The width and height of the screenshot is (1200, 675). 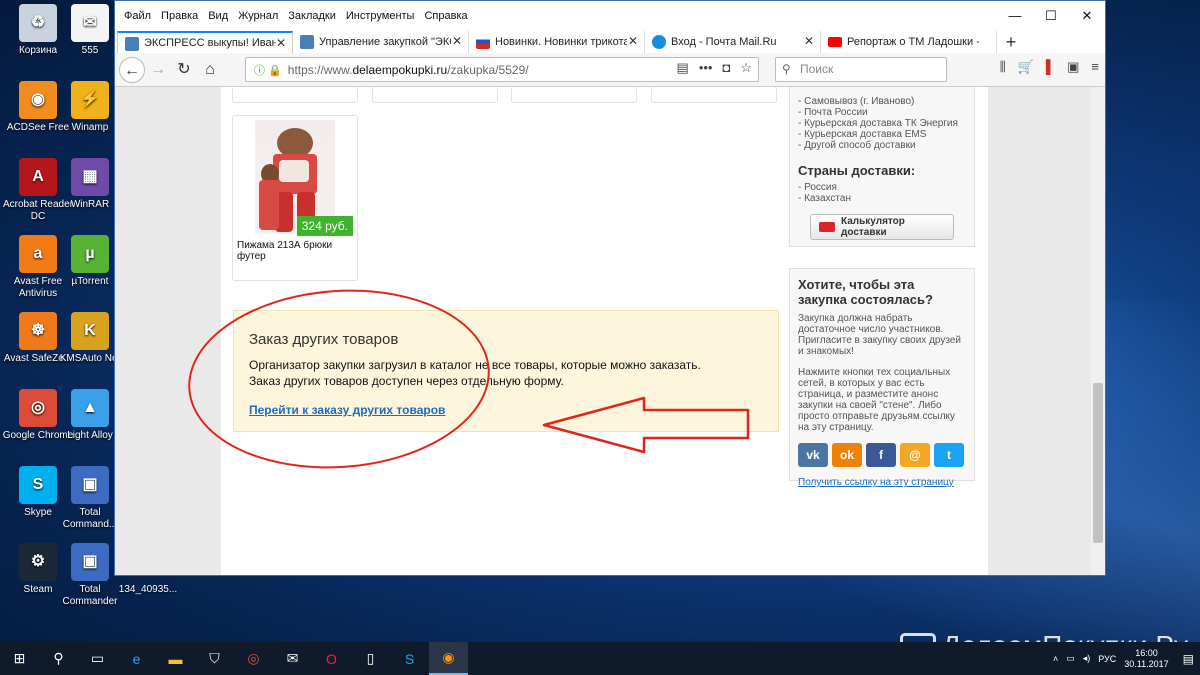 What do you see at coordinates (1087, 658) in the screenshot?
I see `volume-icon: ◂)` at bounding box center [1087, 658].